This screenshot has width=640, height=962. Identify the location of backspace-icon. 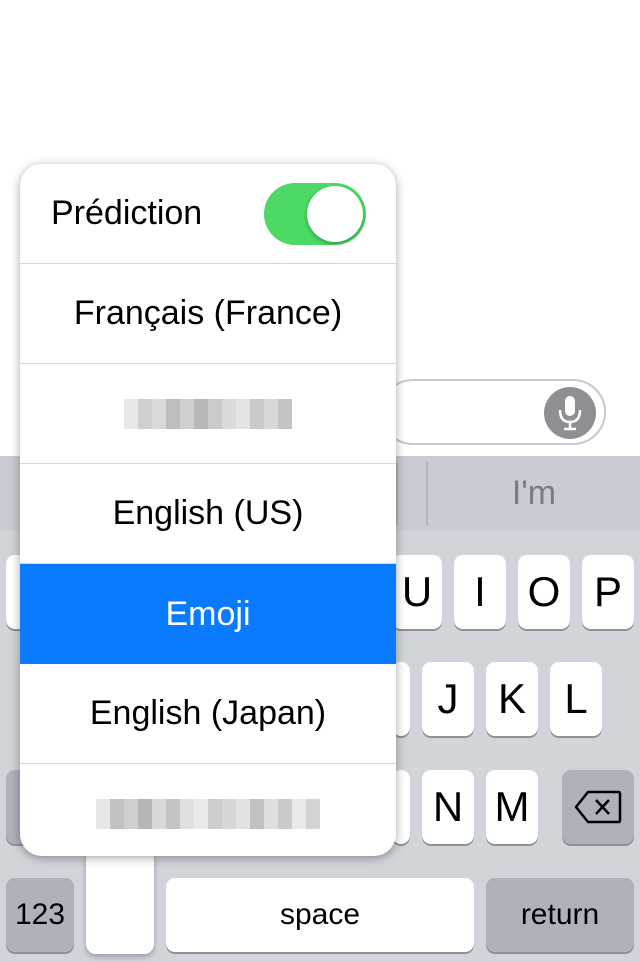
(598, 807).